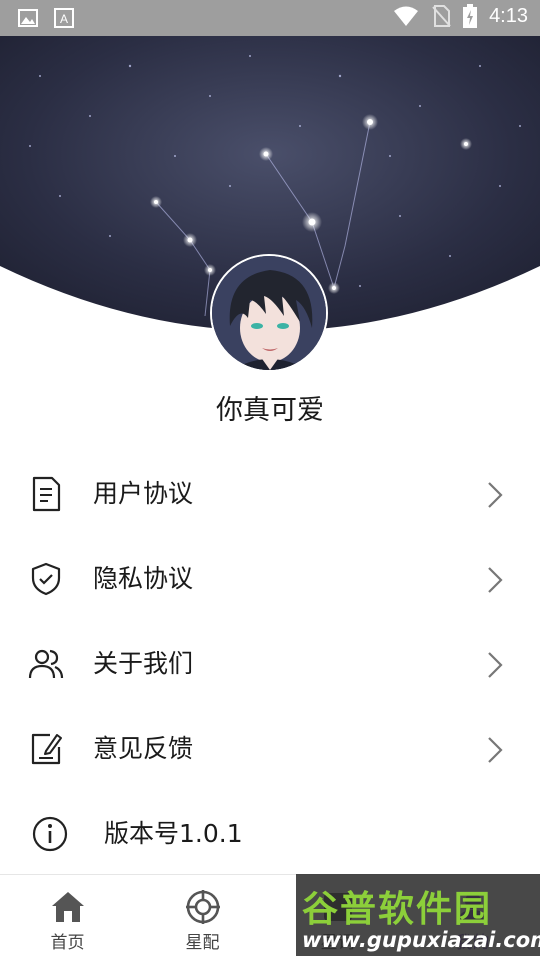  Describe the element at coordinates (67, 907) in the screenshot. I see `home-icon` at that location.